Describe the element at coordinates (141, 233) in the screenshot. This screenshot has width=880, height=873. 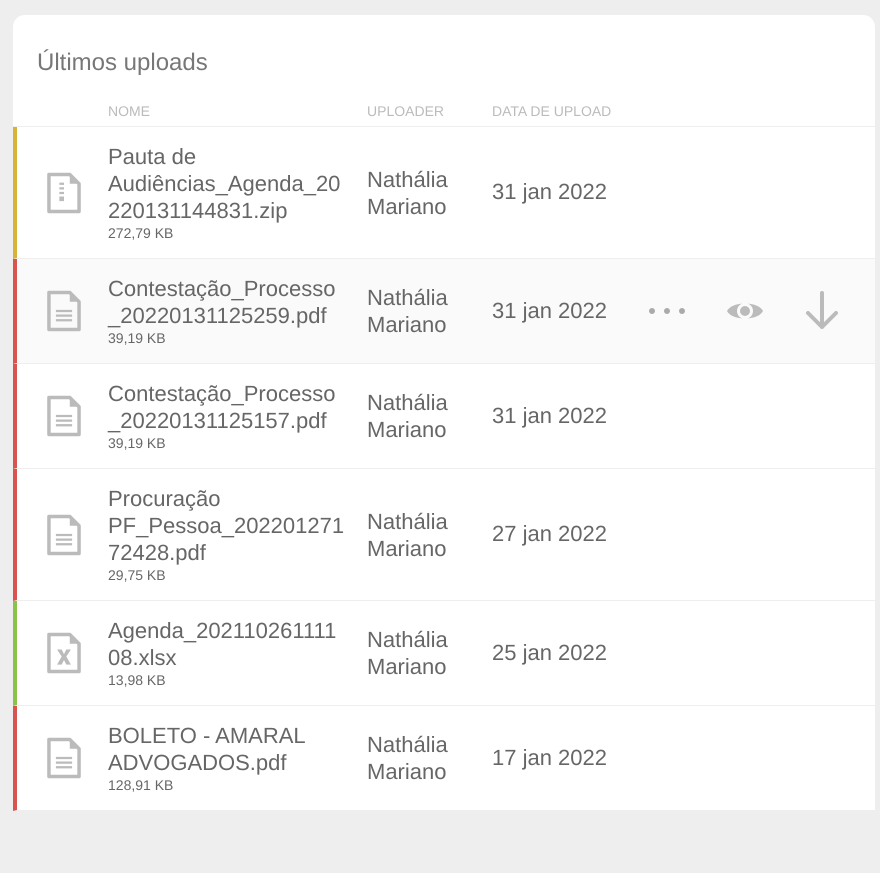
I see `file-size: 272,79 KB` at that location.